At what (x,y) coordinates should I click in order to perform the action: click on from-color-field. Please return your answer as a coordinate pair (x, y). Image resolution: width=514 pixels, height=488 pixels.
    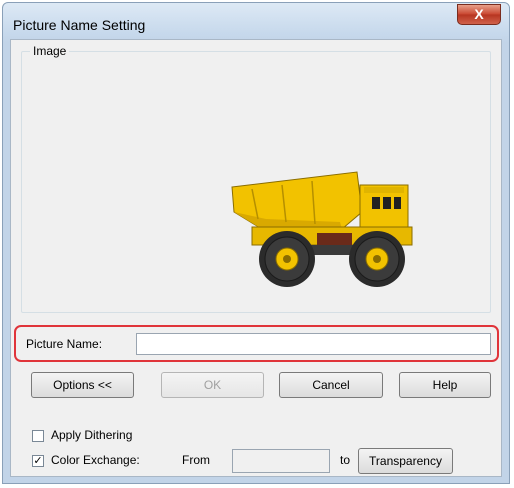
    Looking at the image, I should click on (281, 461).